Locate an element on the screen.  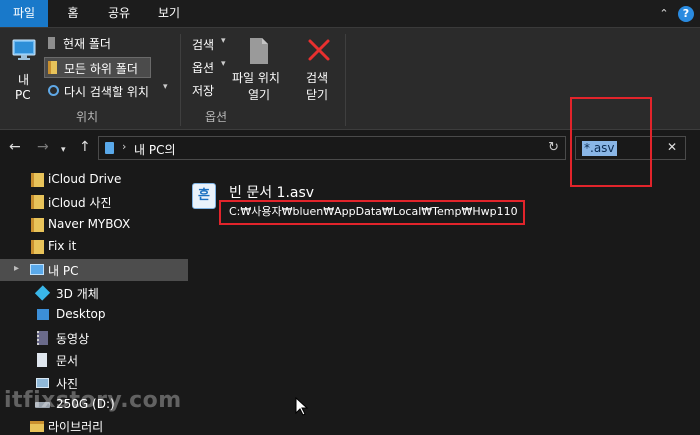
nav-item-label: 3D 개체 is located at coordinates (77, 294).